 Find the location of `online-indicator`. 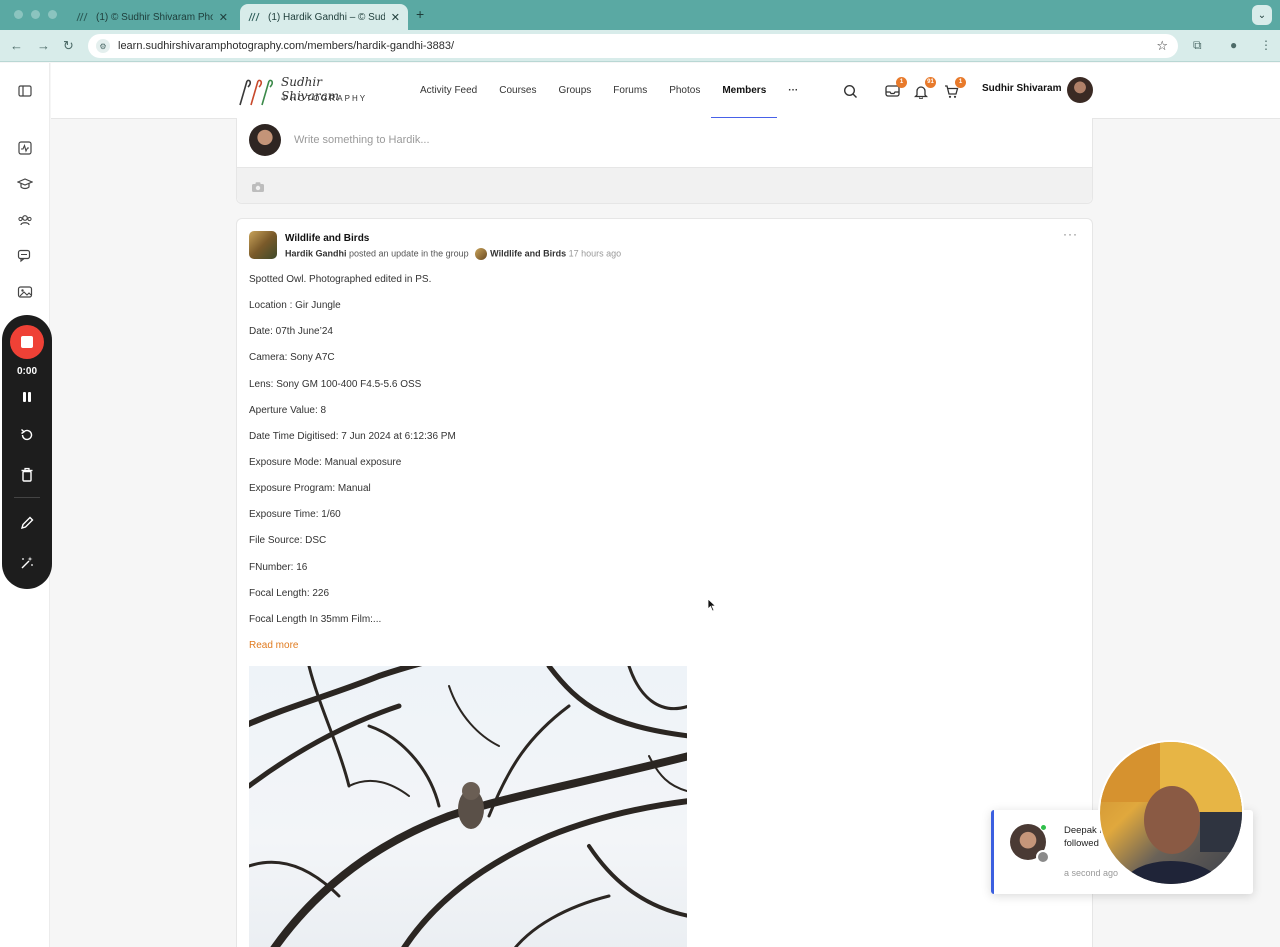

online-indicator is located at coordinates (1043, 827).